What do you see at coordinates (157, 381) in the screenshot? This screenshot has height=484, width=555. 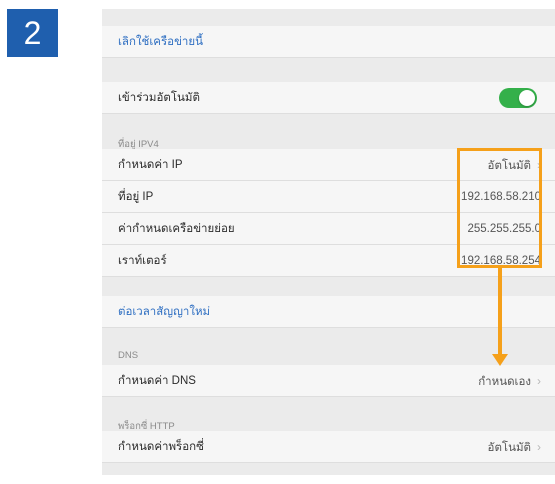 I see `configure-dns-label: กำหนดค่า DNS` at bounding box center [157, 381].